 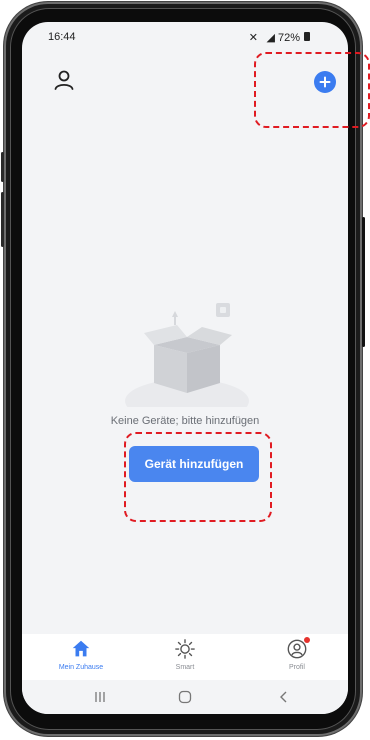 I want to click on status-time: 16:44, so click(x=62, y=37).